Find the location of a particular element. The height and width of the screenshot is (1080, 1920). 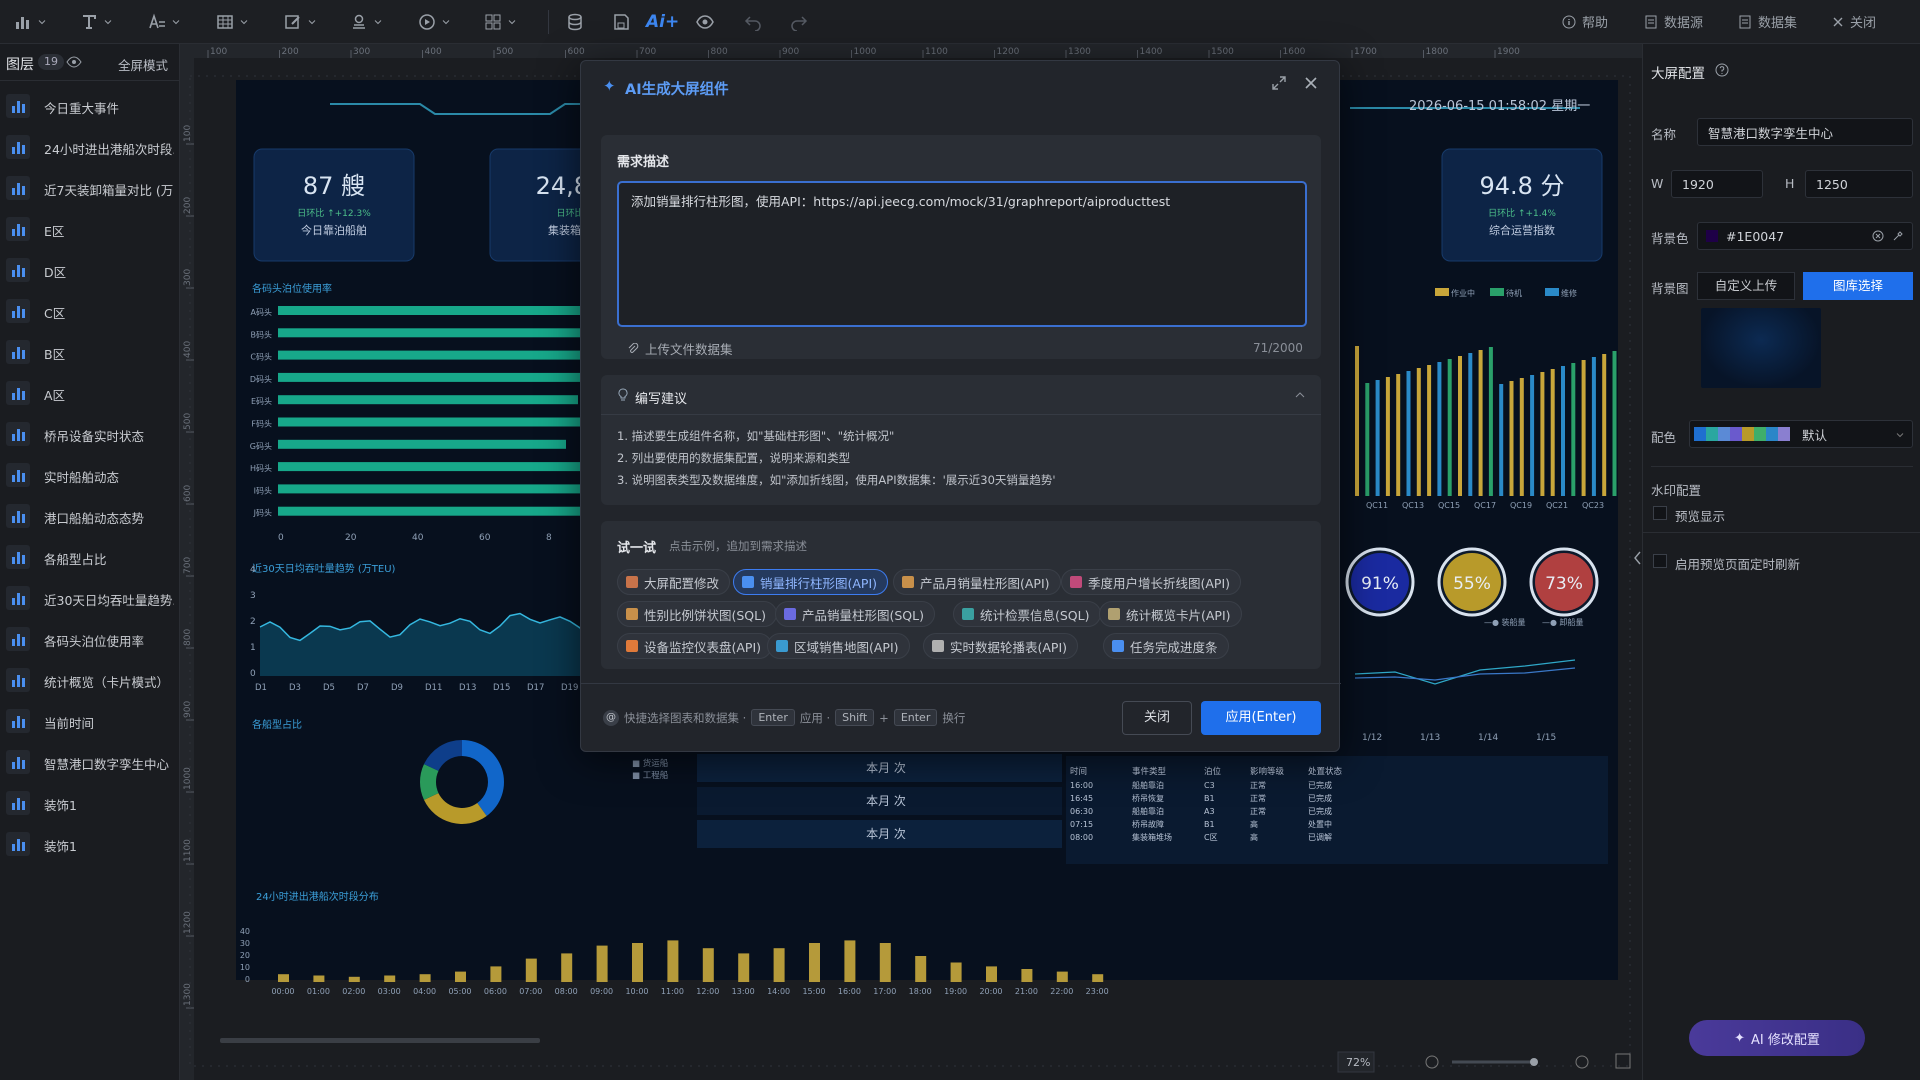

example-chip: 统计检票信息(SQL) is located at coordinates (1027, 614).